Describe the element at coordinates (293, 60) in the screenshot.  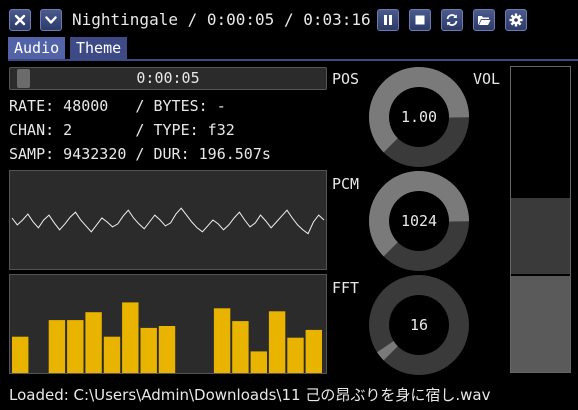
I see `tab-underline` at that location.